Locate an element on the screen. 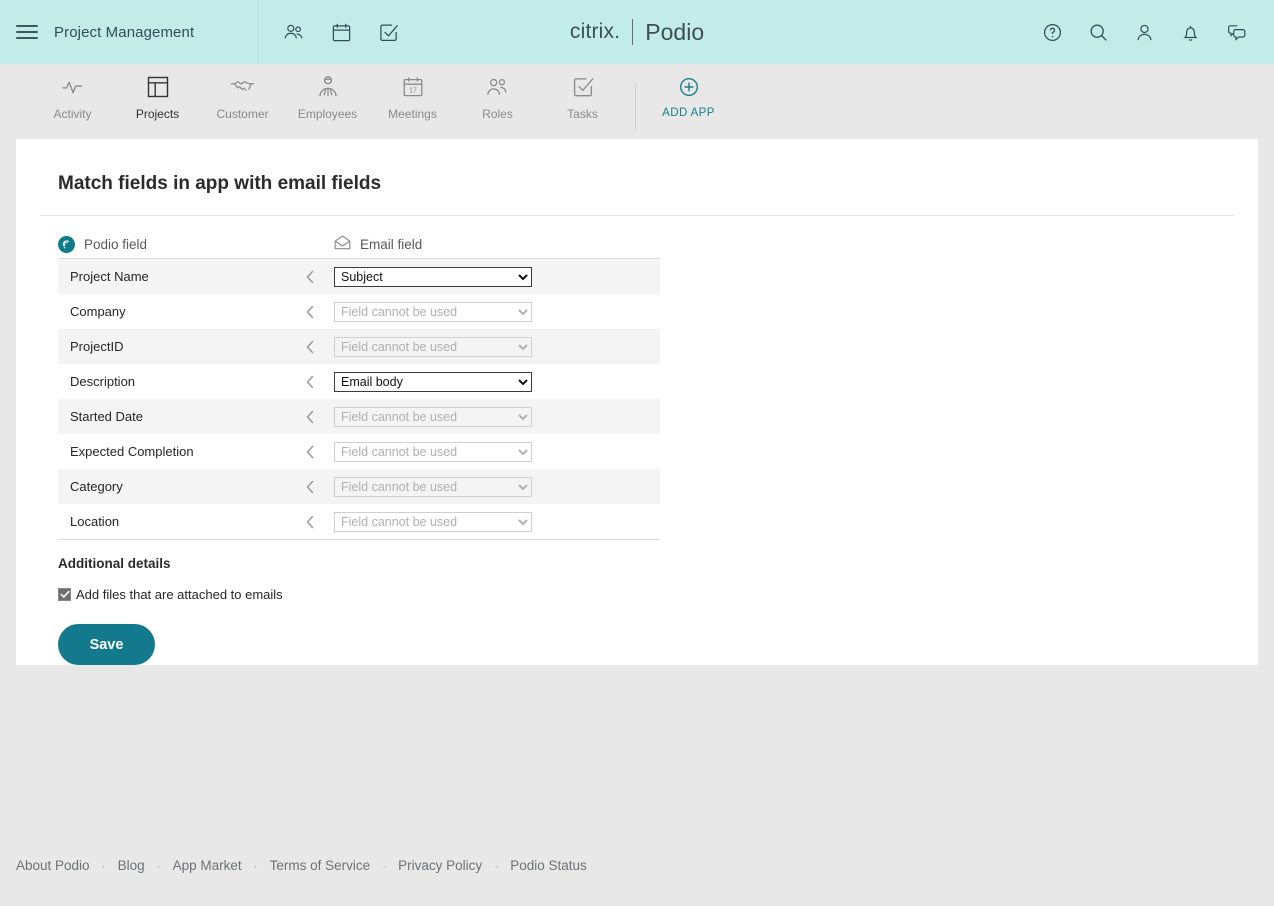  email-field-select: Email body is located at coordinates (433, 381).